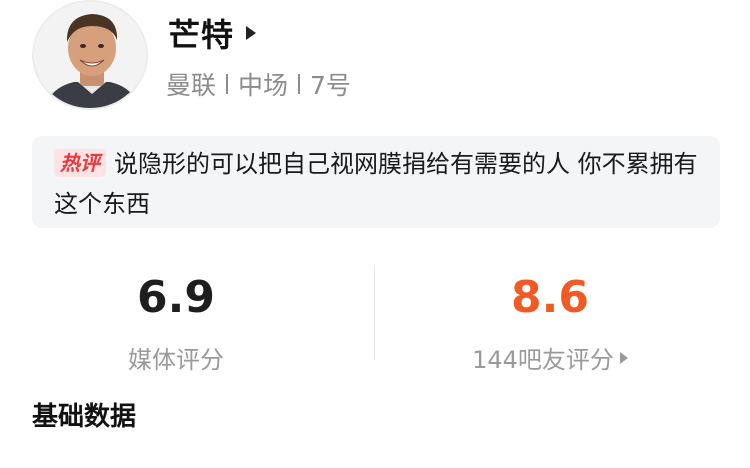  I want to click on player-photo, so click(90, 55).